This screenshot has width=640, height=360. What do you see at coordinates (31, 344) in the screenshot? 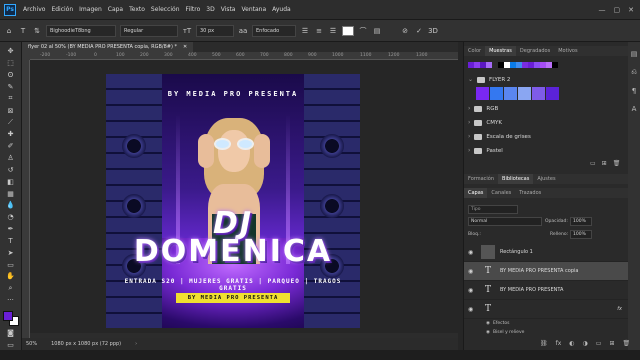
I see `zoom-level: 50%` at bounding box center [31, 344].